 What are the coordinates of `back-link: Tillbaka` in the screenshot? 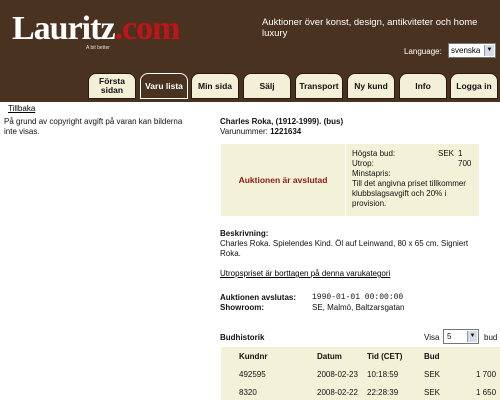 It's located at (21, 108).